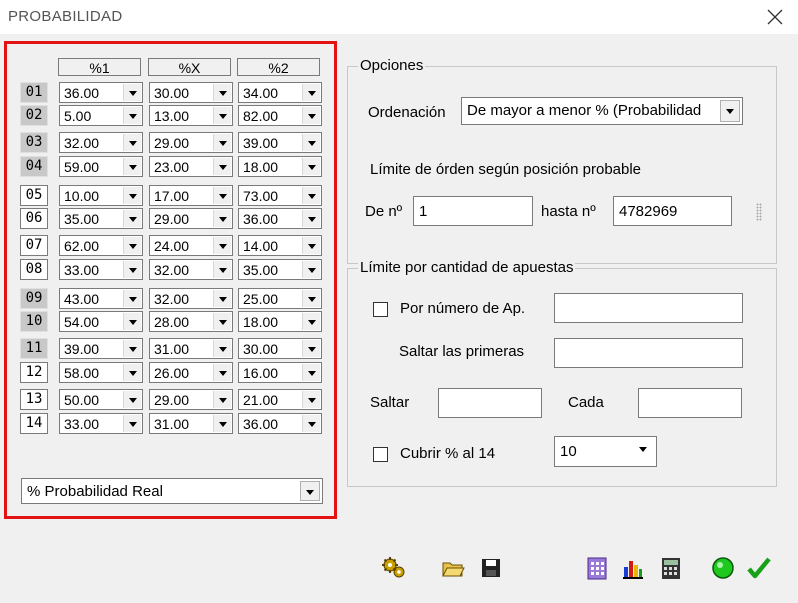 The width and height of the screenshot is (798, 603). I want to click on percent-combo-1: 50.00, so click(101, 399).